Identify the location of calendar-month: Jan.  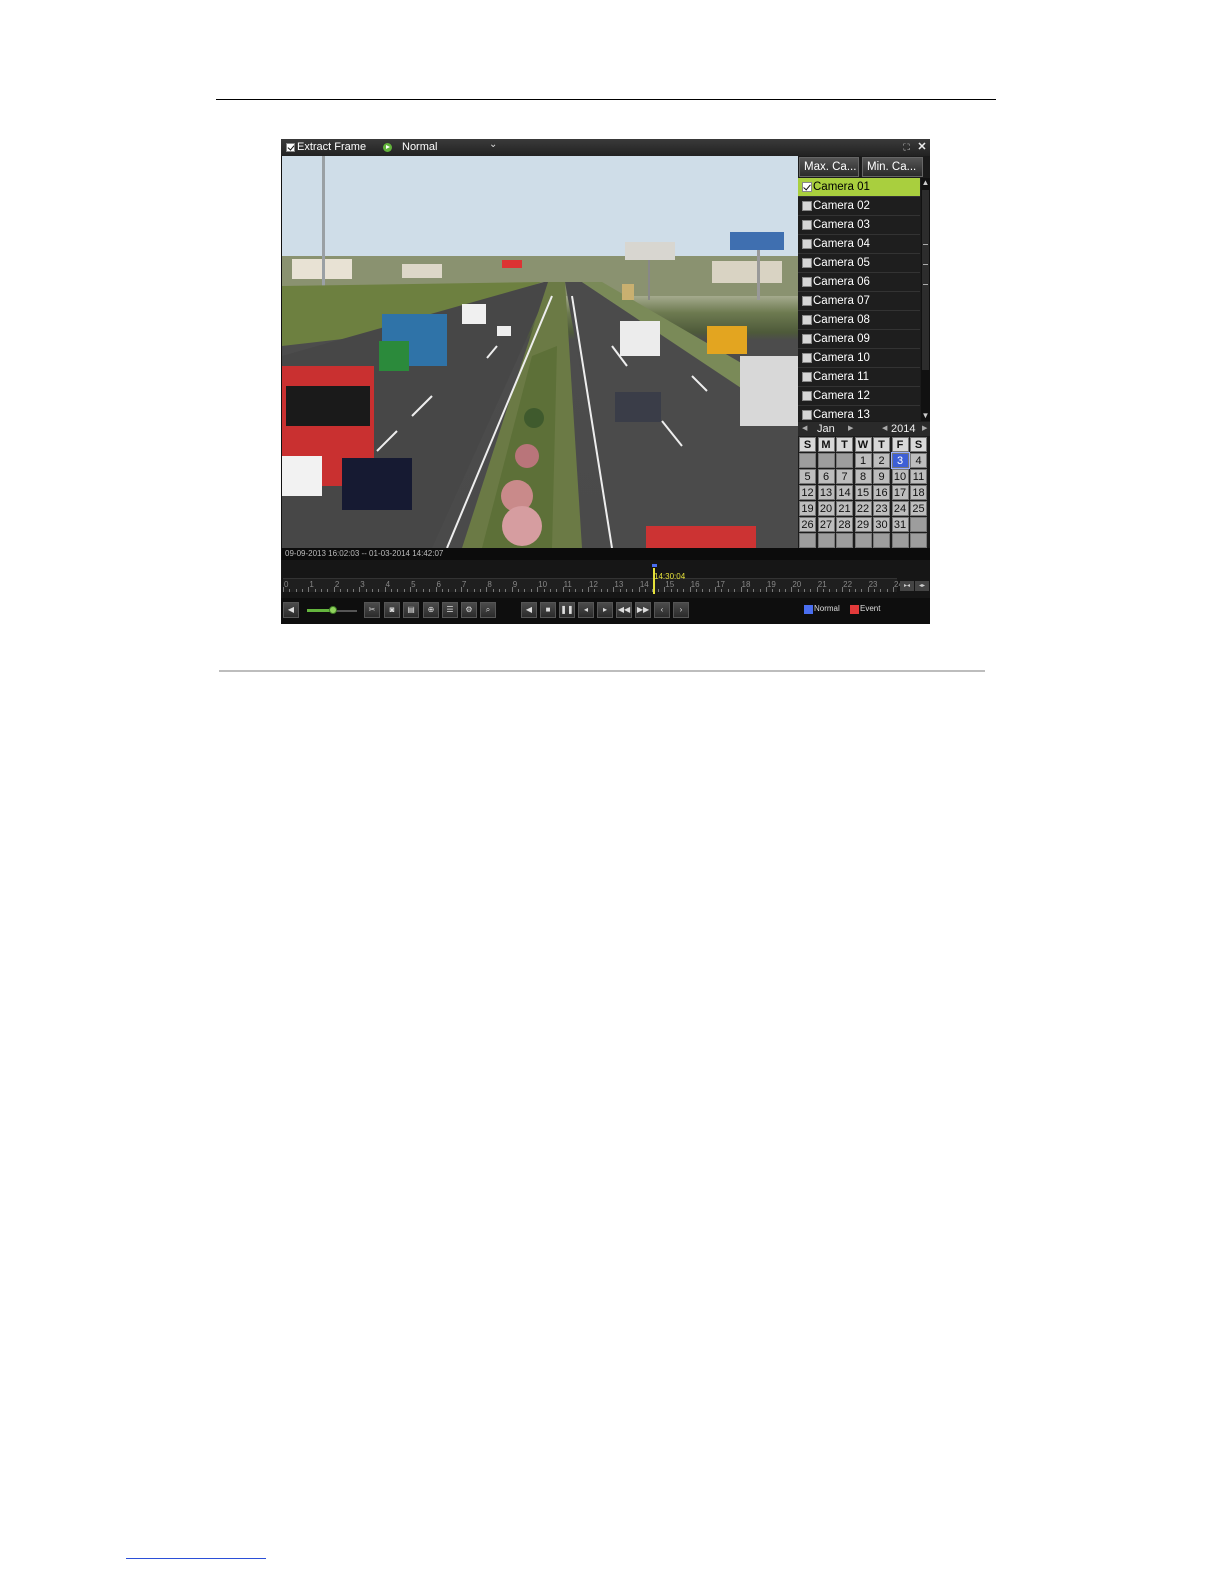
(826, 429).